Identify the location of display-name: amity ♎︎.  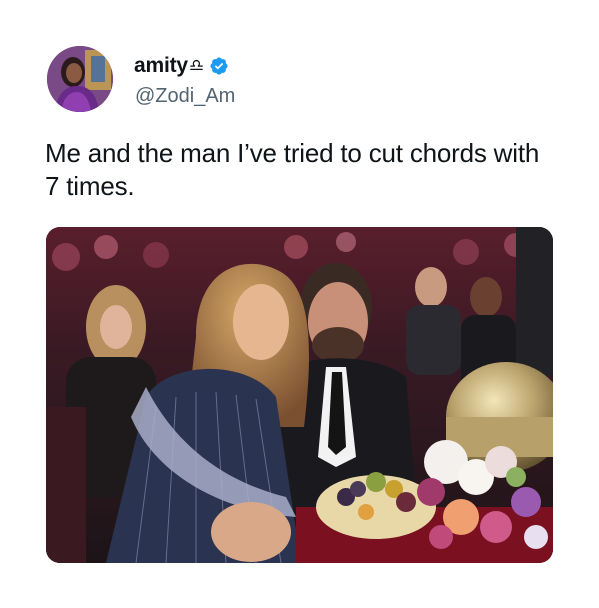
(181, 66).